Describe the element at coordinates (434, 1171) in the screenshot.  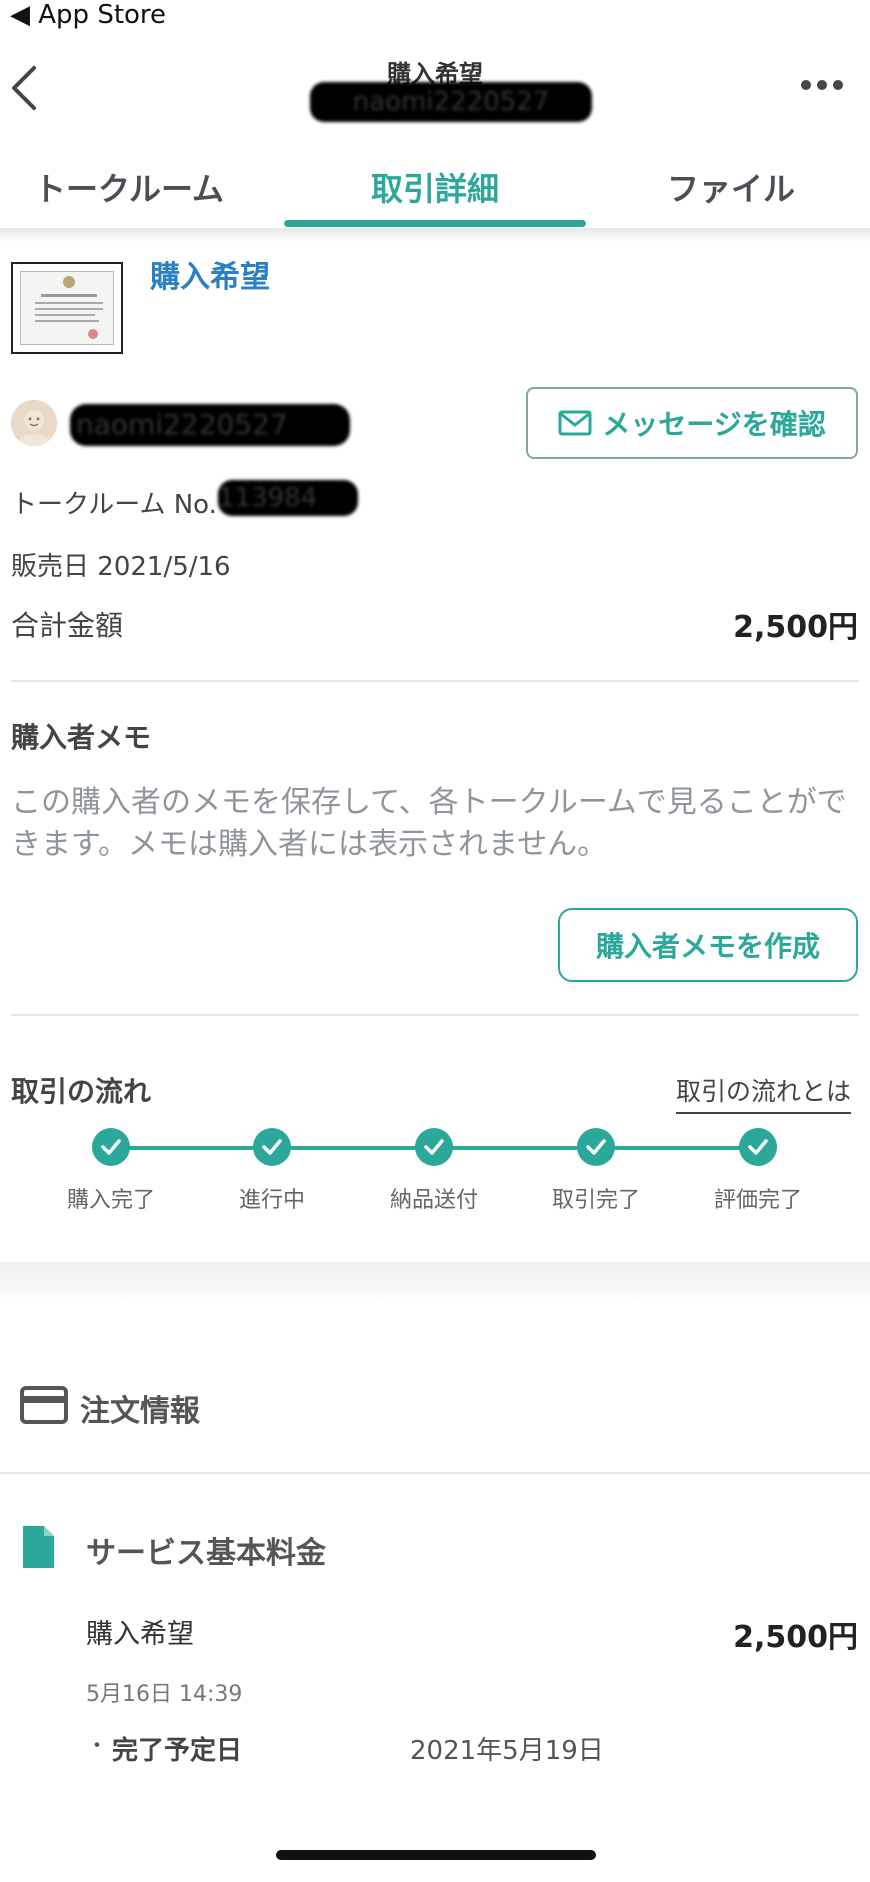
I see `flow-step: 納品送付` at that location.